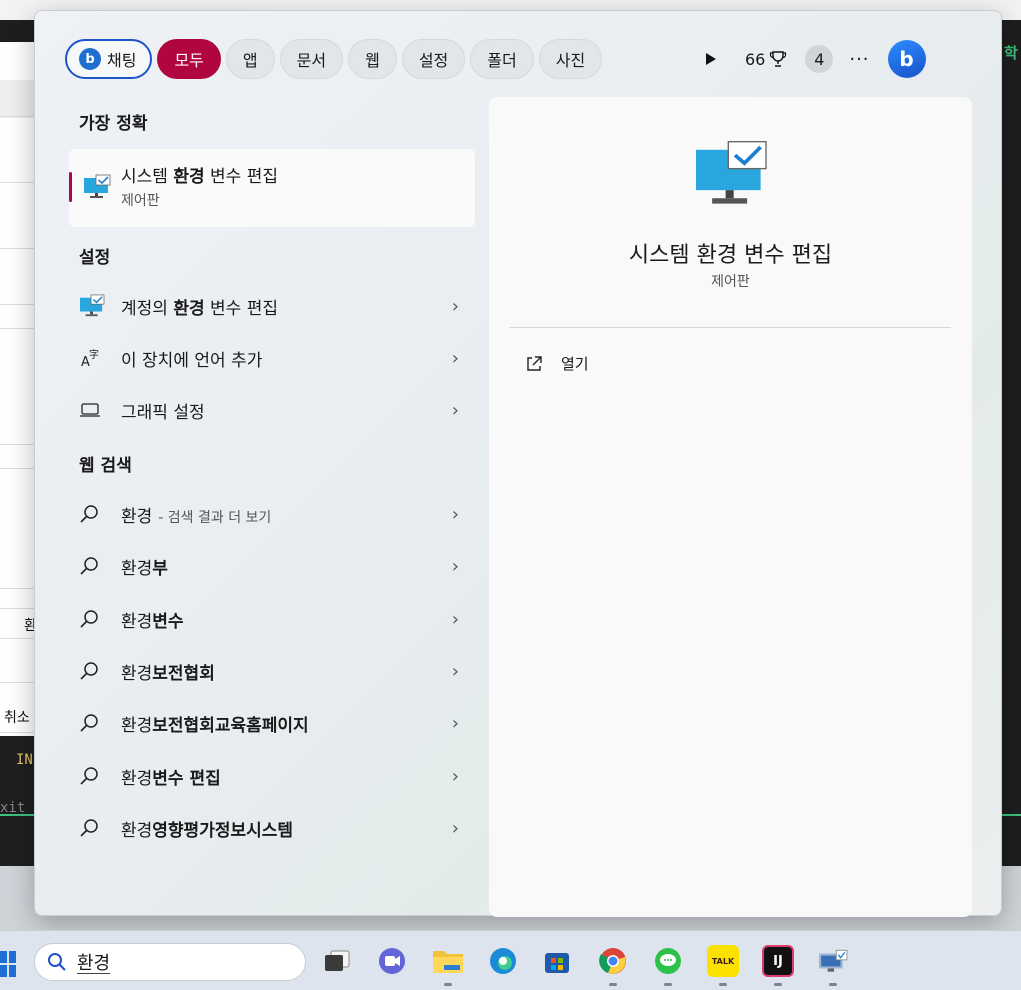 The width and height of the screenshot is (1021, 990). What do you see at coordinates (557, 961) in the screenshot?
I see `microsoft-store-icon` at bounding box center [557, 961].